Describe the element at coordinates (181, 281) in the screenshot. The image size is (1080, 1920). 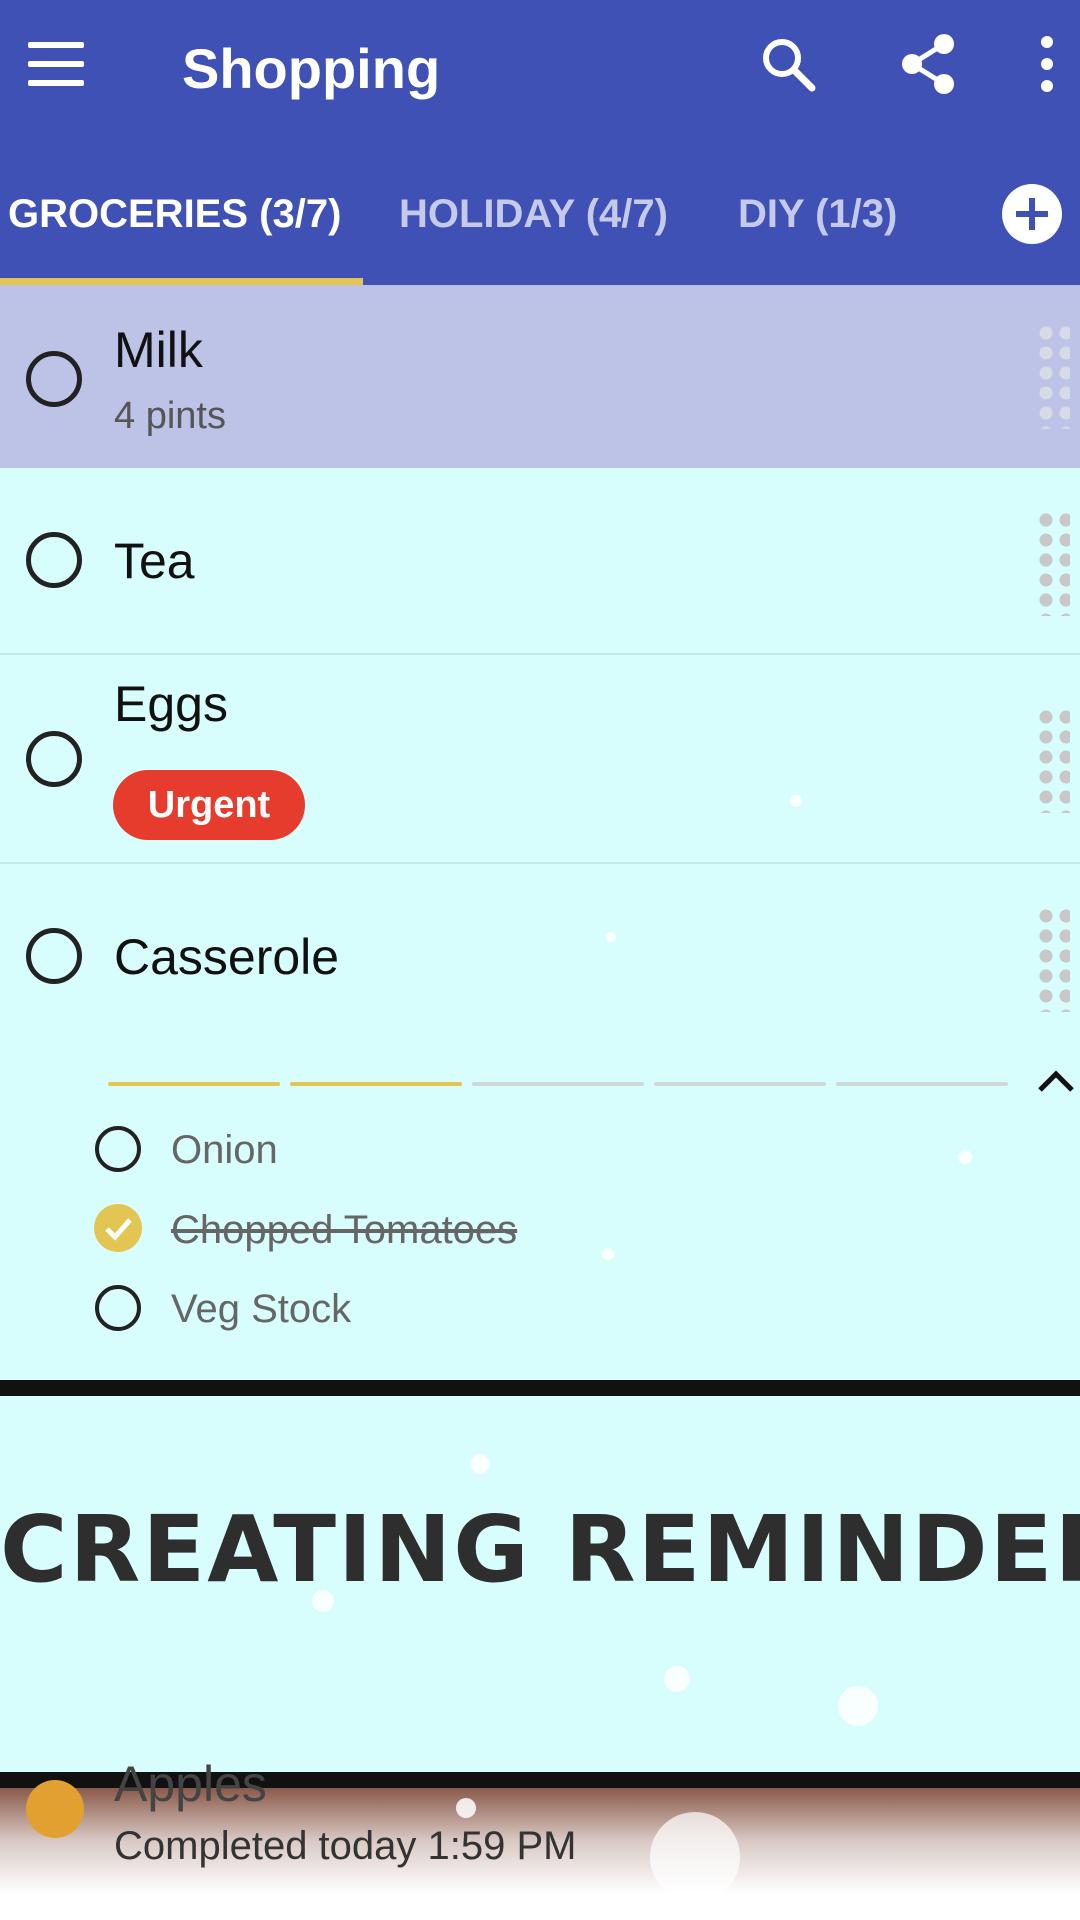
I see `tab-indicator` at that location.